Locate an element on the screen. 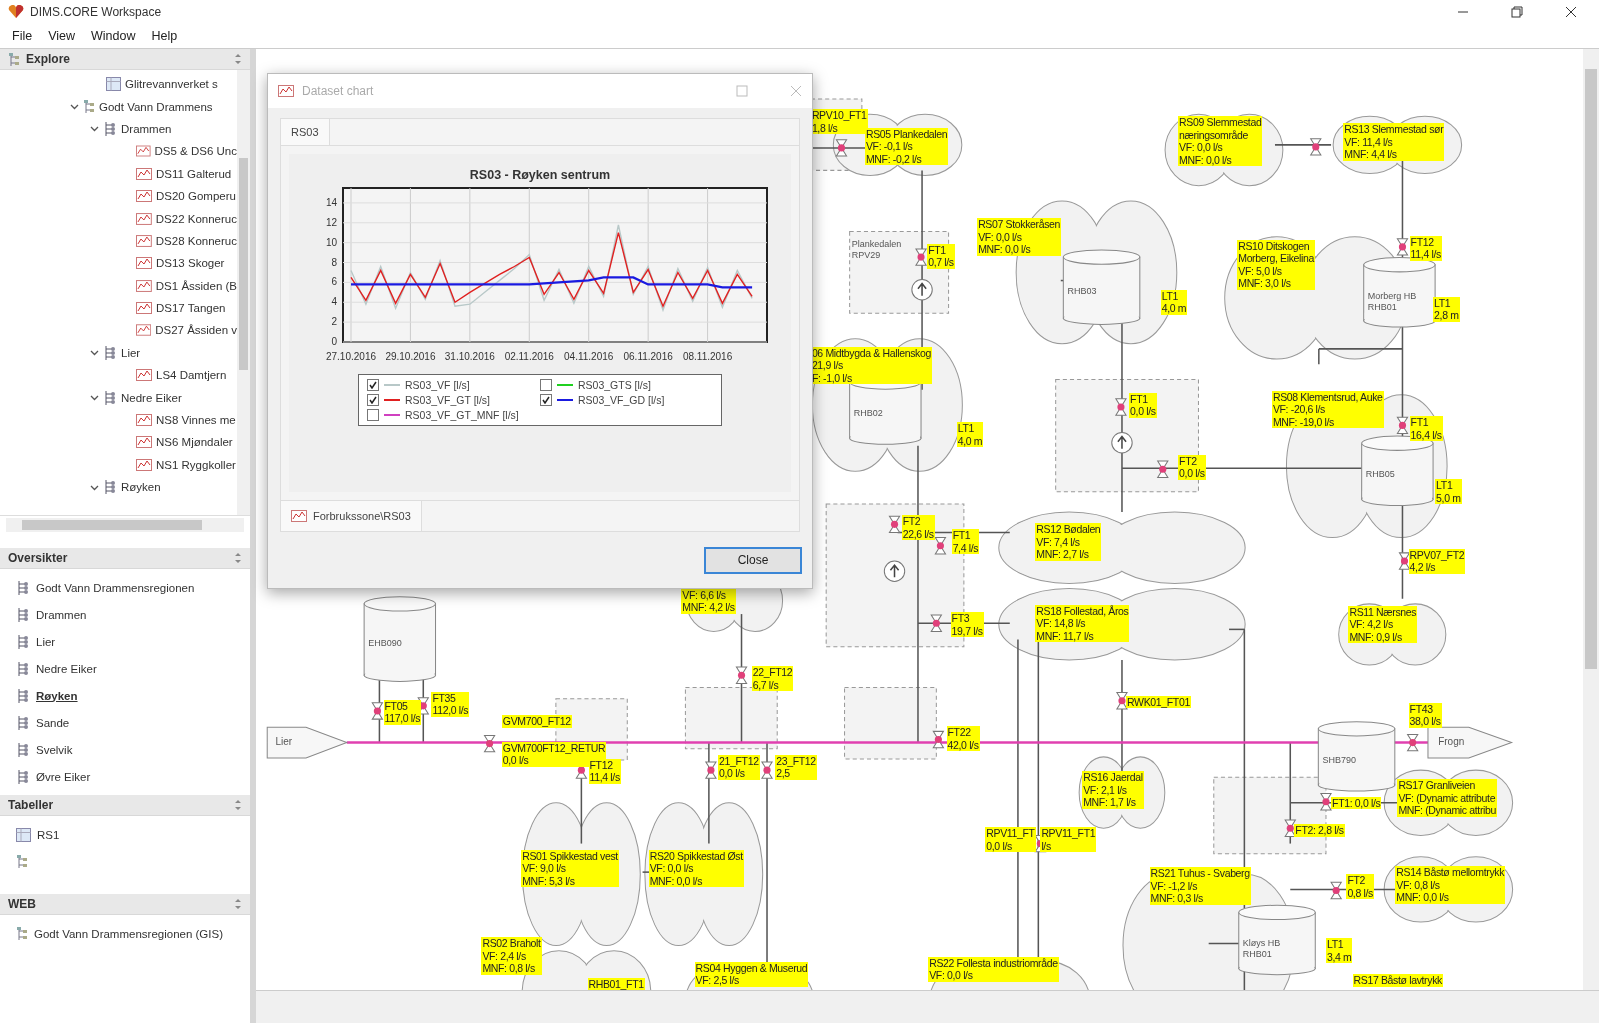 The image size is (1599, 1023). station-label: Plankedalen RPV29 is located at coordinates (876, 249).